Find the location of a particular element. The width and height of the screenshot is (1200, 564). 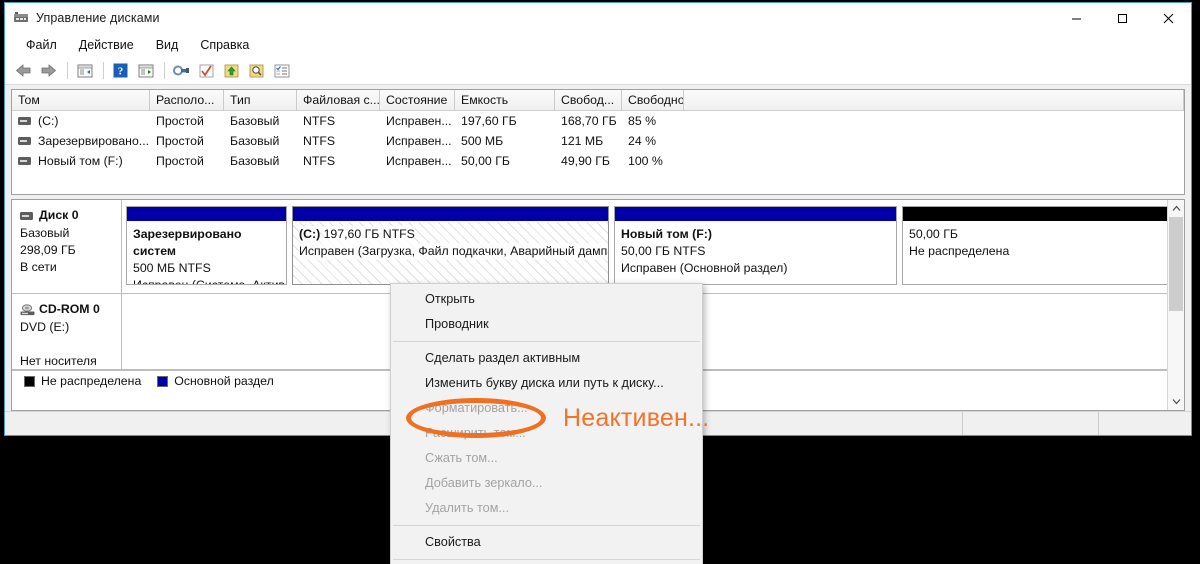

scrollbar-track is located at coordinates (1176, 305).